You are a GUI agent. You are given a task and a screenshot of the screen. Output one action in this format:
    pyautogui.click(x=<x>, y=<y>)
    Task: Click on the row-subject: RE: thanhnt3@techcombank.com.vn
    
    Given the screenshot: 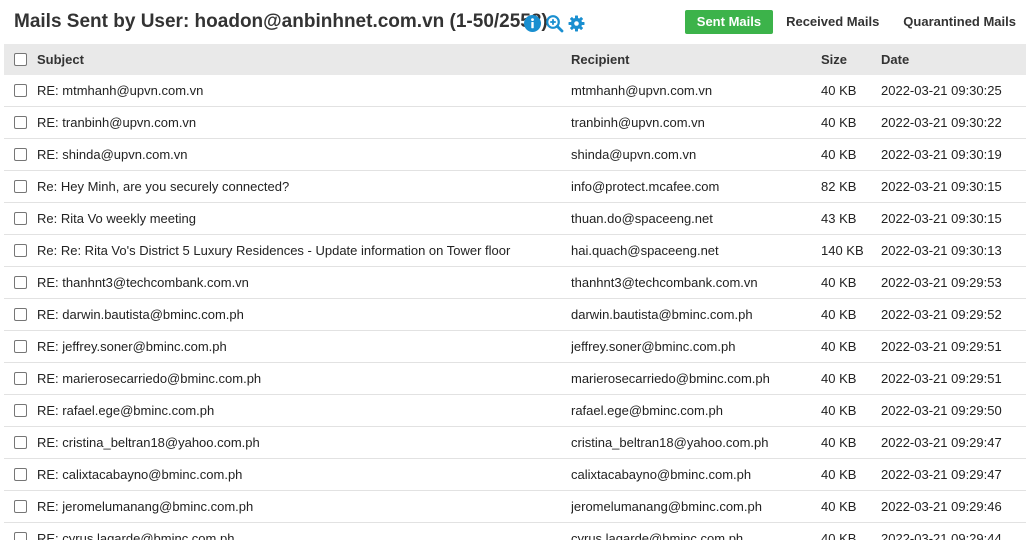 What is the action you would take?
    pyautogui.click(x=304, y=282)
    